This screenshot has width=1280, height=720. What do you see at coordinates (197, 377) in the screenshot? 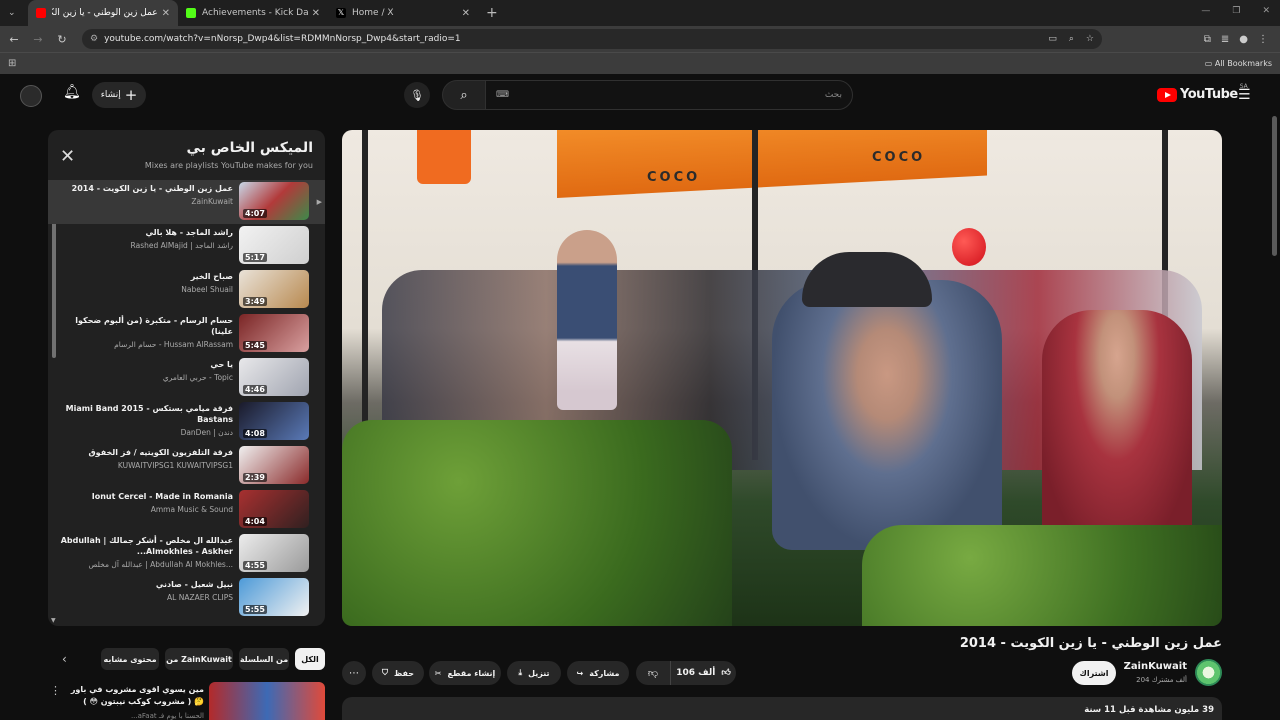
I see `playlist-item-channel: حربي العامري - Topic` at bounding box center [197, 377].